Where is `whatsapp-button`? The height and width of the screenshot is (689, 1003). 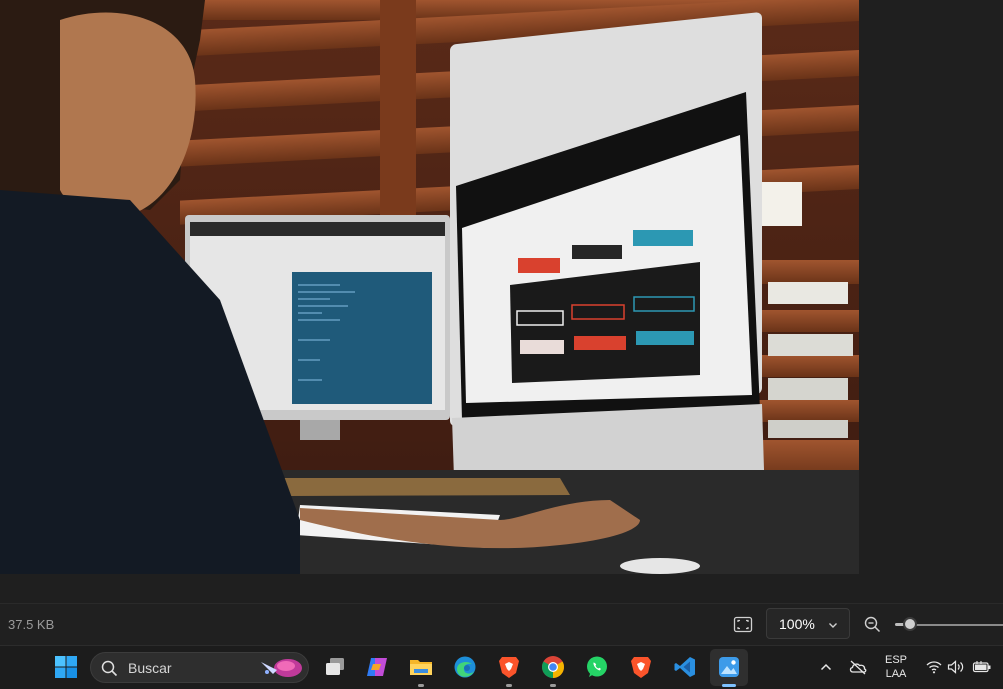 whatsapp-button is located at coordinates (597, 667).